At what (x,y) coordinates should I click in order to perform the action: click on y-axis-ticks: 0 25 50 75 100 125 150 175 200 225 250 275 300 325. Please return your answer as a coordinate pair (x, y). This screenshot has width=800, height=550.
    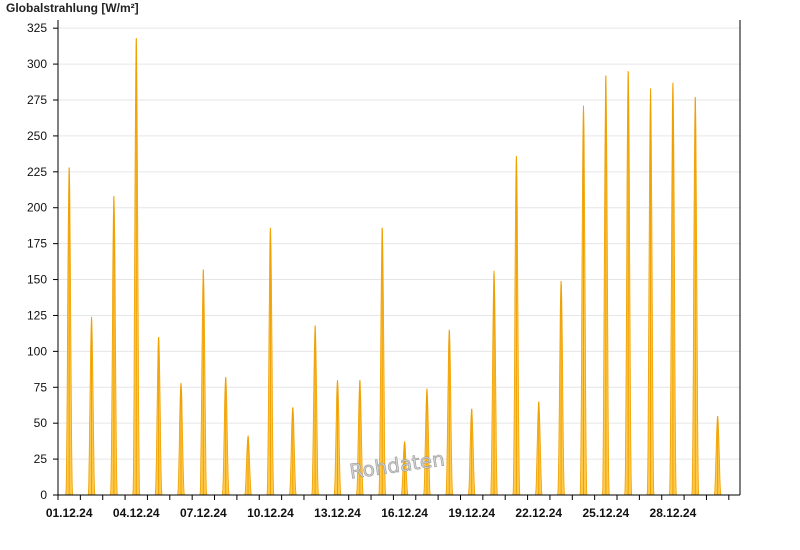
    Looking at the image, I should click on (42, 261).